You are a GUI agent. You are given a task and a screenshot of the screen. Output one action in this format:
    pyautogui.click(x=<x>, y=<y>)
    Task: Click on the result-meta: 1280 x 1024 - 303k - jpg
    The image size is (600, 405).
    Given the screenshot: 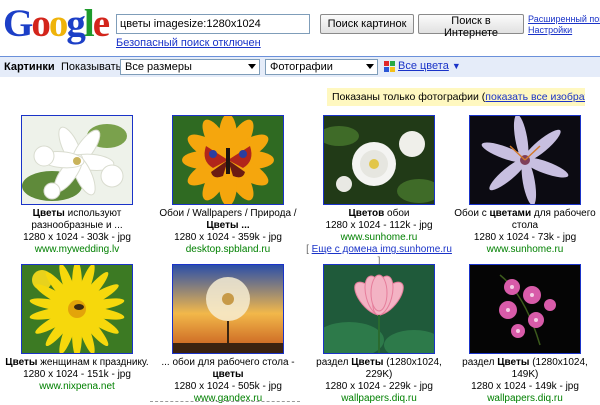 What is the action you would take?
    pyautogui.click(x=77, y=237)
    